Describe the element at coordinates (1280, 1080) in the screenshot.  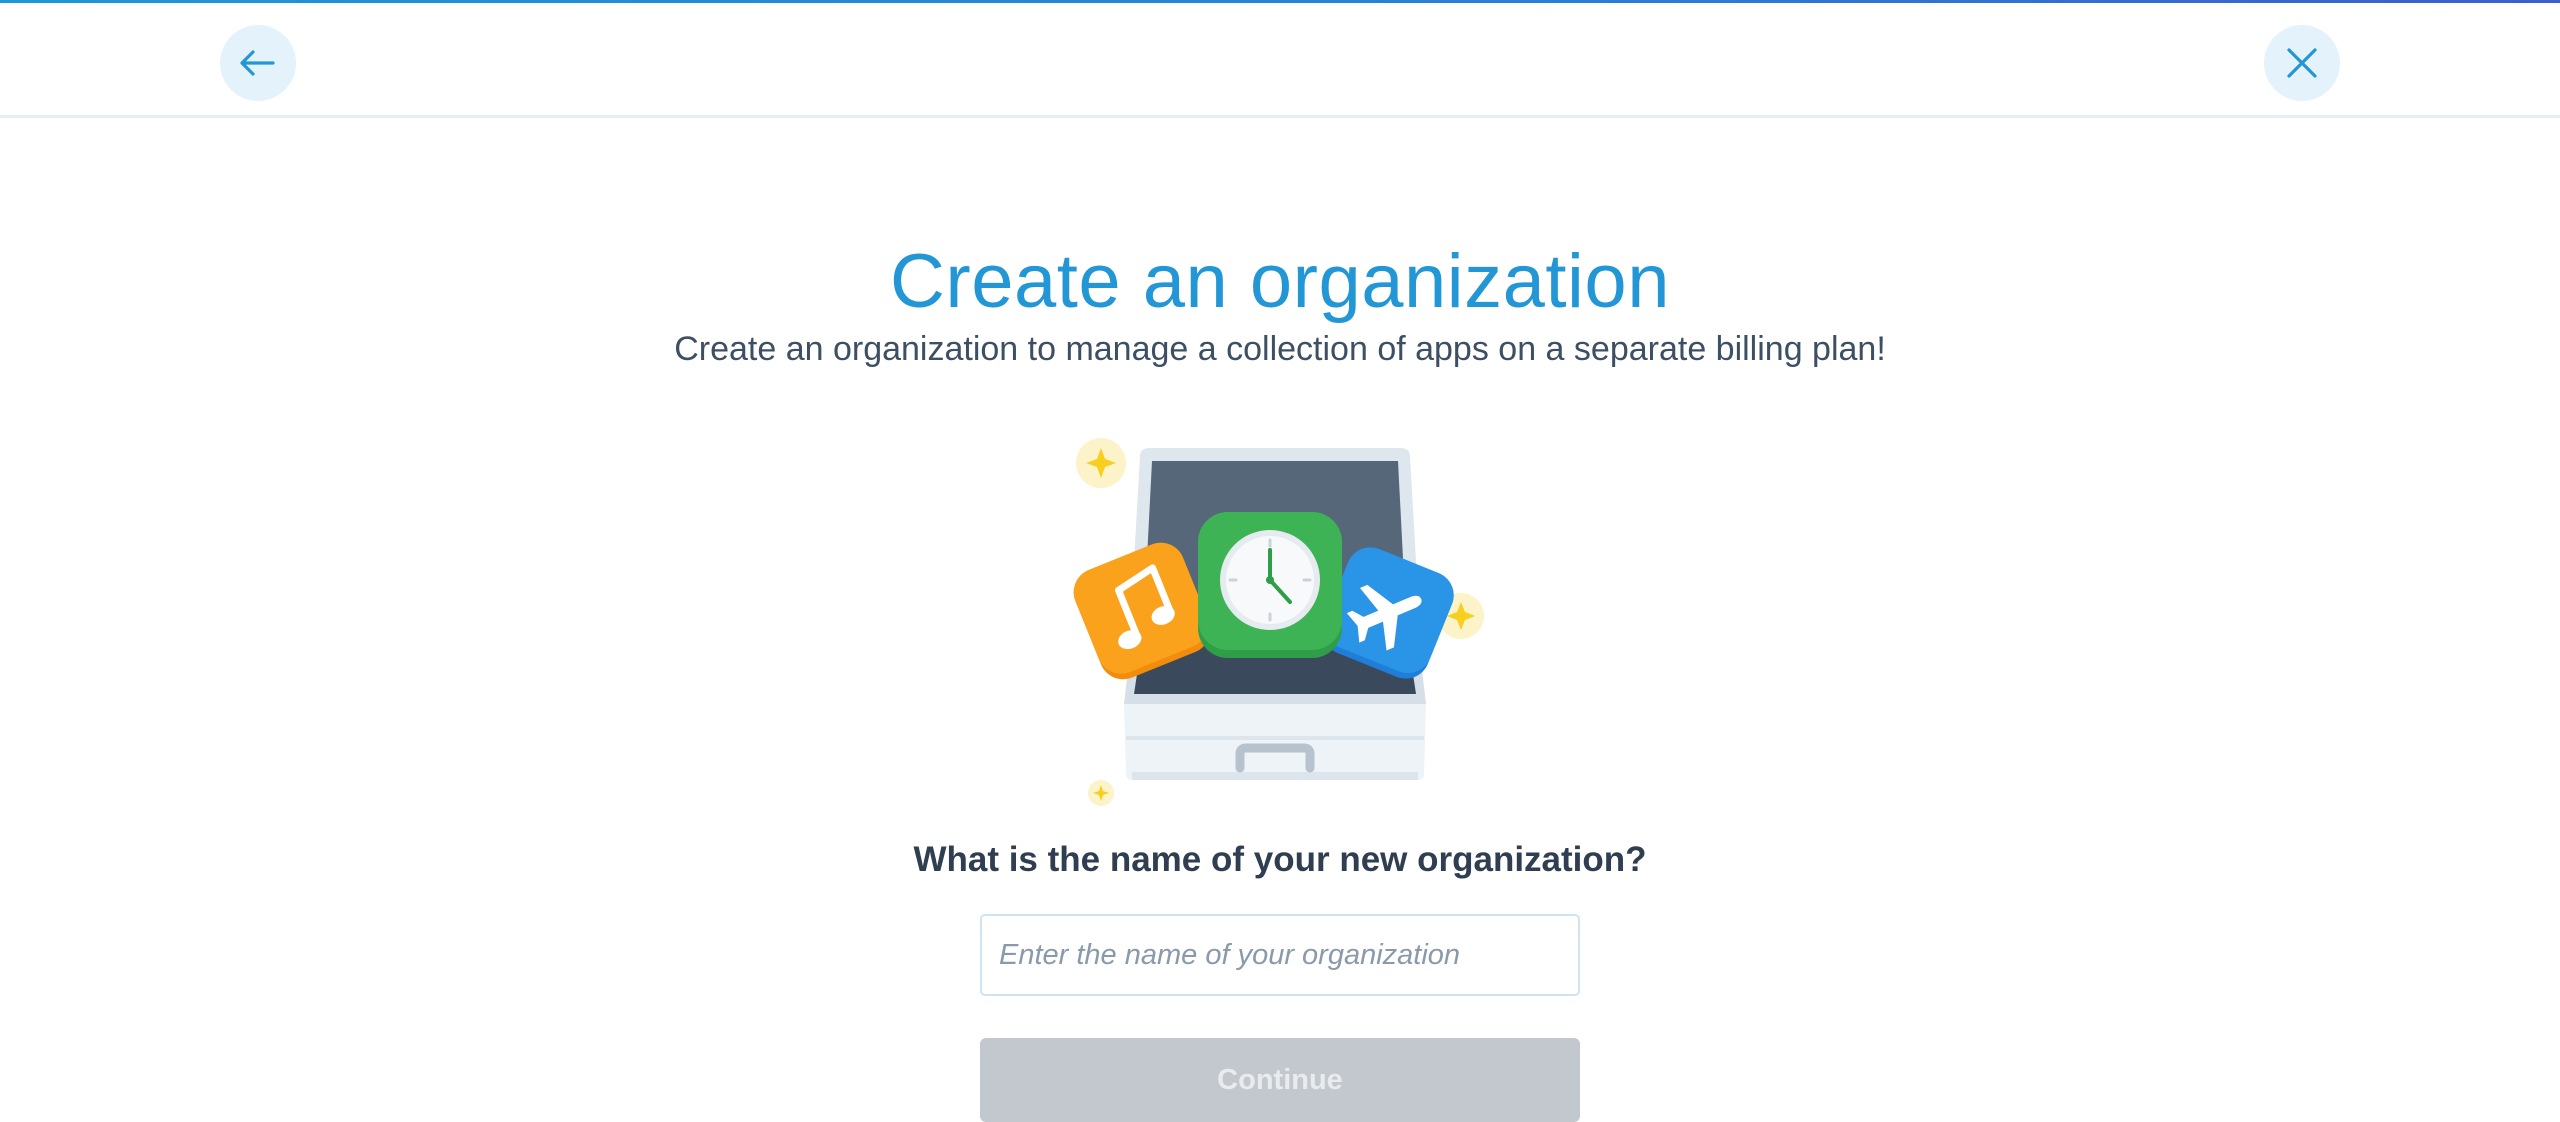
I see `continue-button: Continue` at that location.